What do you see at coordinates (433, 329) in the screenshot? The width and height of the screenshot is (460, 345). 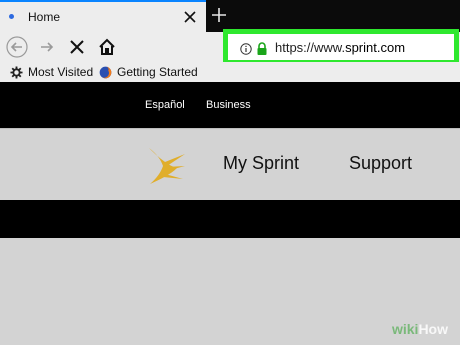 I see `watermark-how: How` at bounding box center [433, 329].